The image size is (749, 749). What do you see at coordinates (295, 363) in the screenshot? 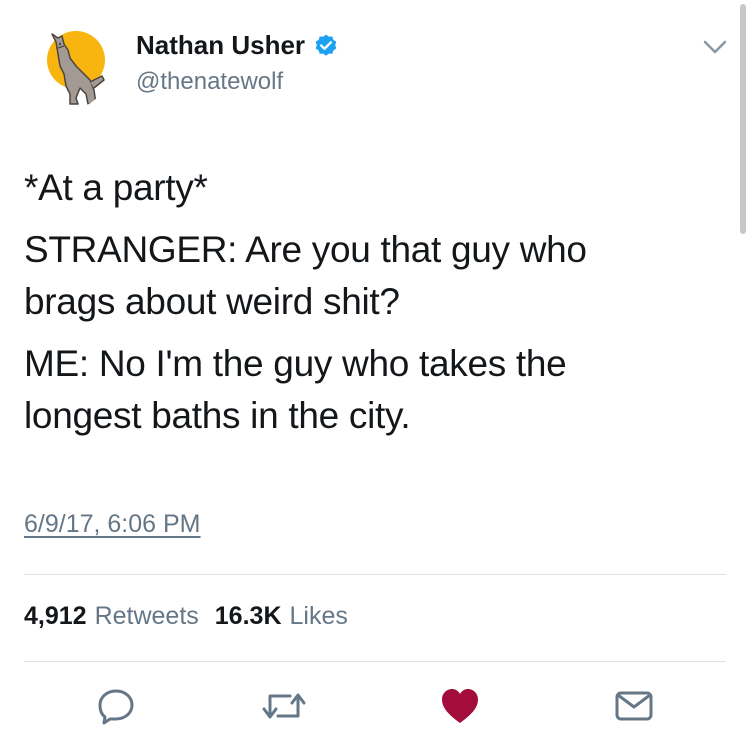
I see `tweet-line: ME: No I'm the guy who takes the` at bounding box center [295, 363].